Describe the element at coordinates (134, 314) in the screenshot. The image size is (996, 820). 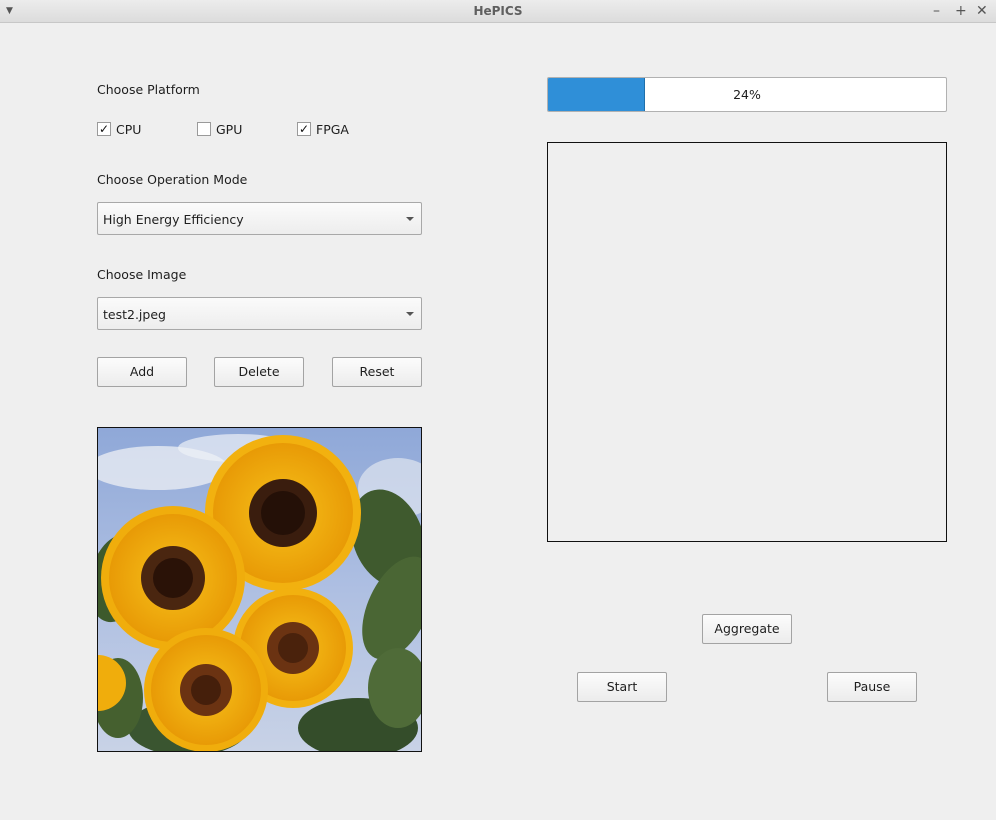
I see `image-select-value: test2.jpeg` at that location.